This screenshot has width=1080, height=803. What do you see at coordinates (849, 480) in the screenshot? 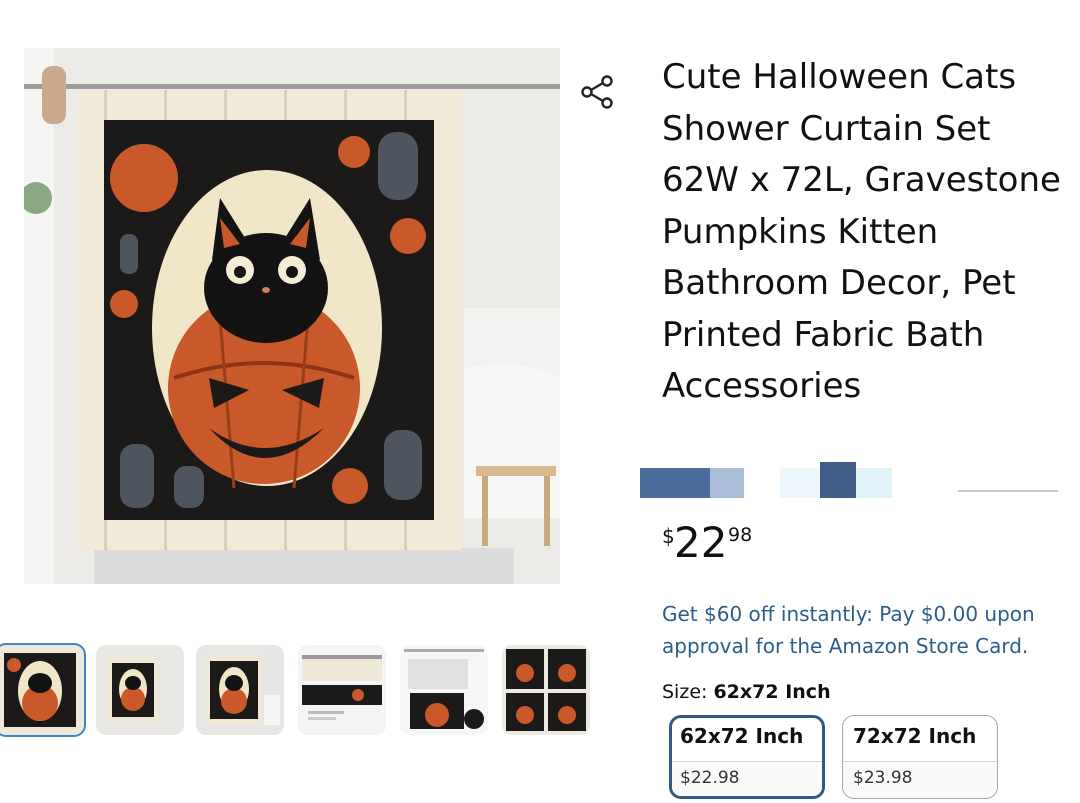
I see `color-swatch-strip` at bounding box center [849, 480].